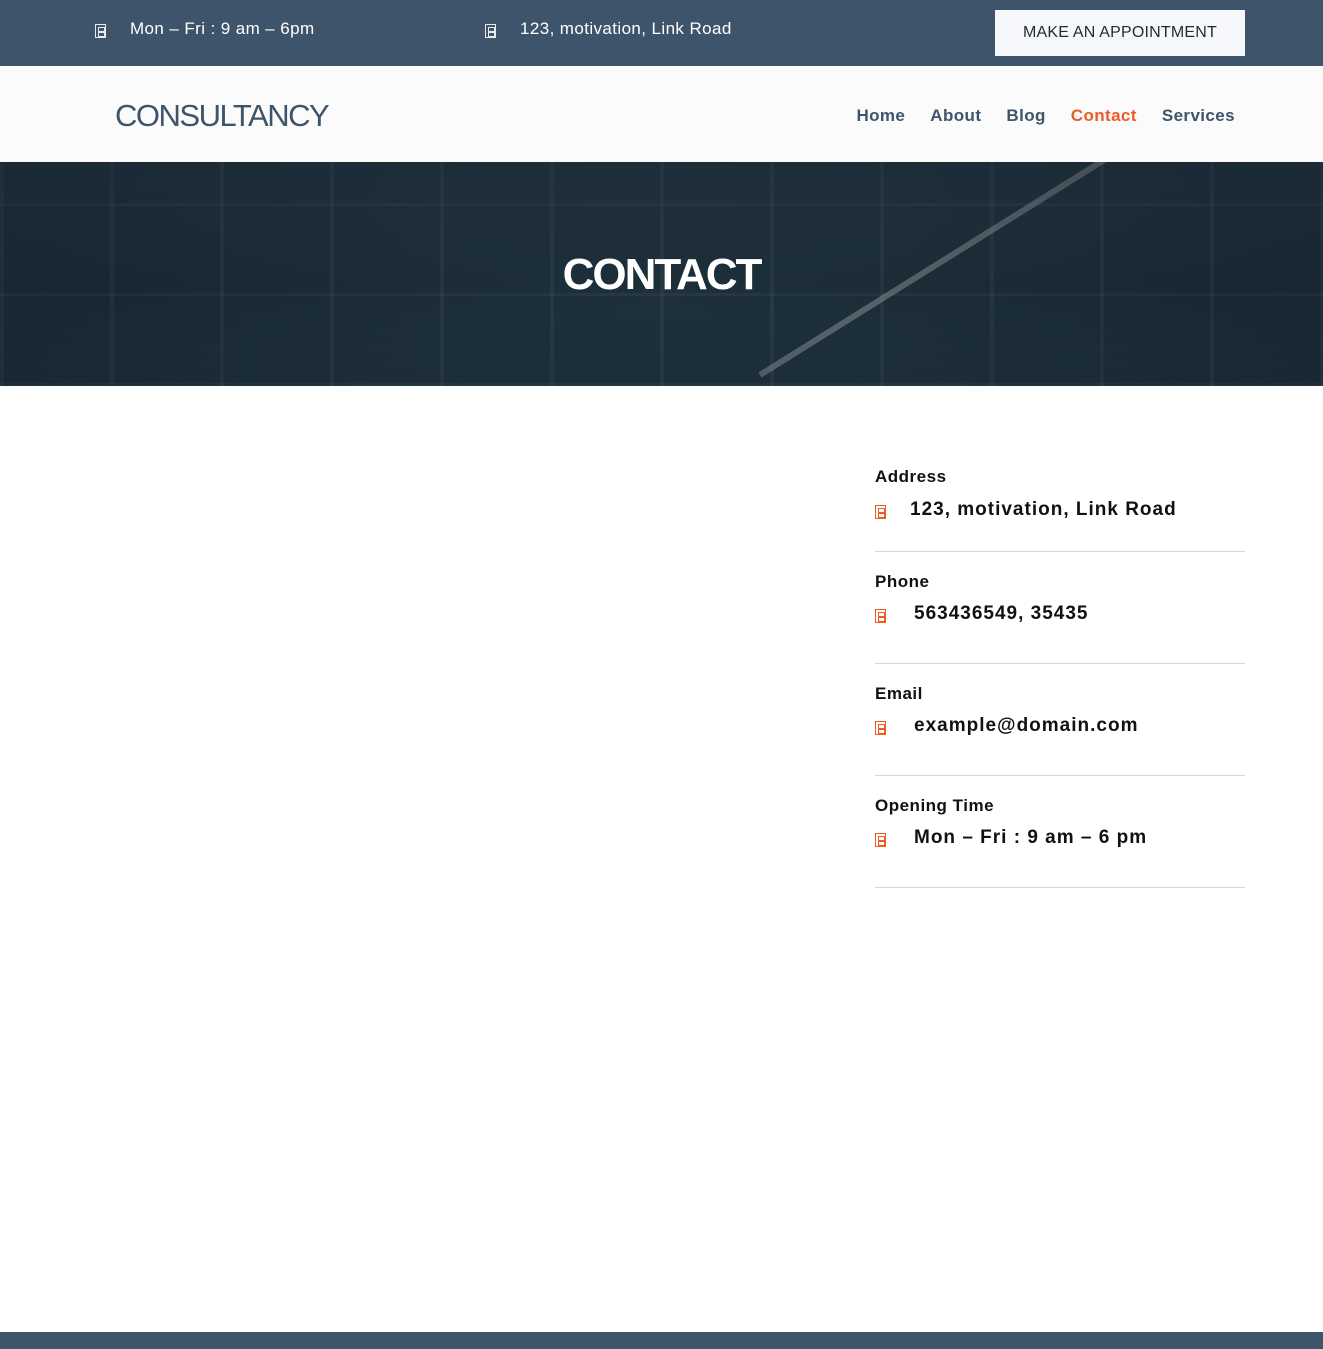  I want to click on email-label: Email, so click(899, 693).